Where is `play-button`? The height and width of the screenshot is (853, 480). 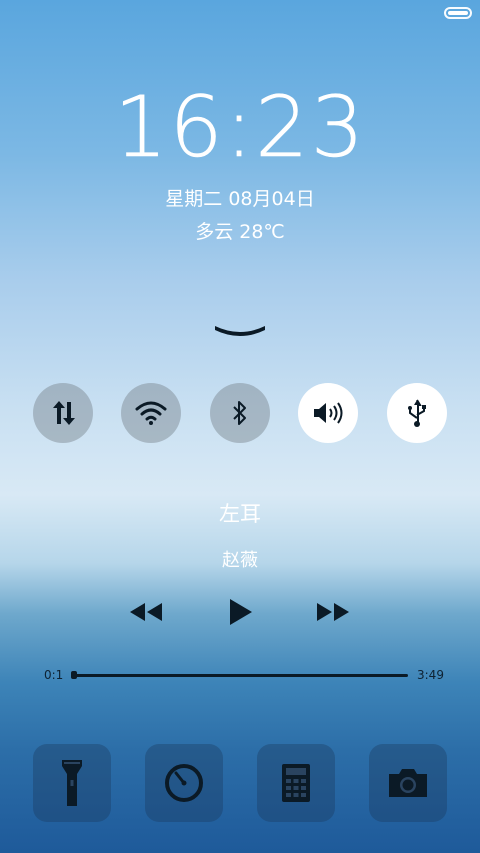 play-button is located at coordinates (240, 612).